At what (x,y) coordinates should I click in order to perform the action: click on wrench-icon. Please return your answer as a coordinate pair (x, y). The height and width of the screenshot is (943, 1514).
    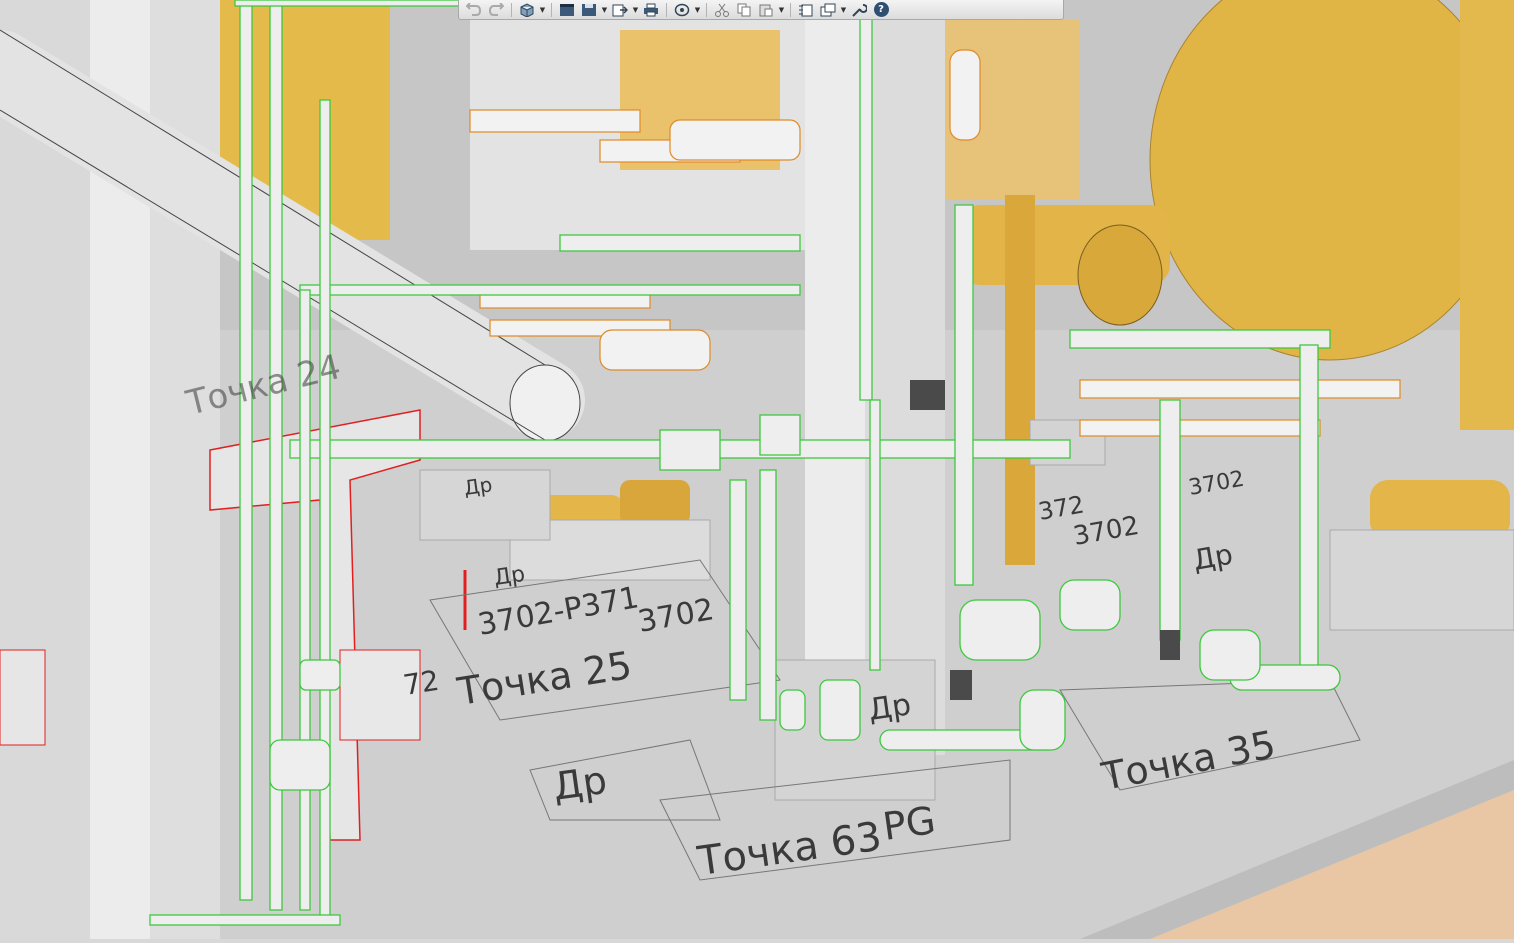
    Looking at the image, I should click on (859, 10).